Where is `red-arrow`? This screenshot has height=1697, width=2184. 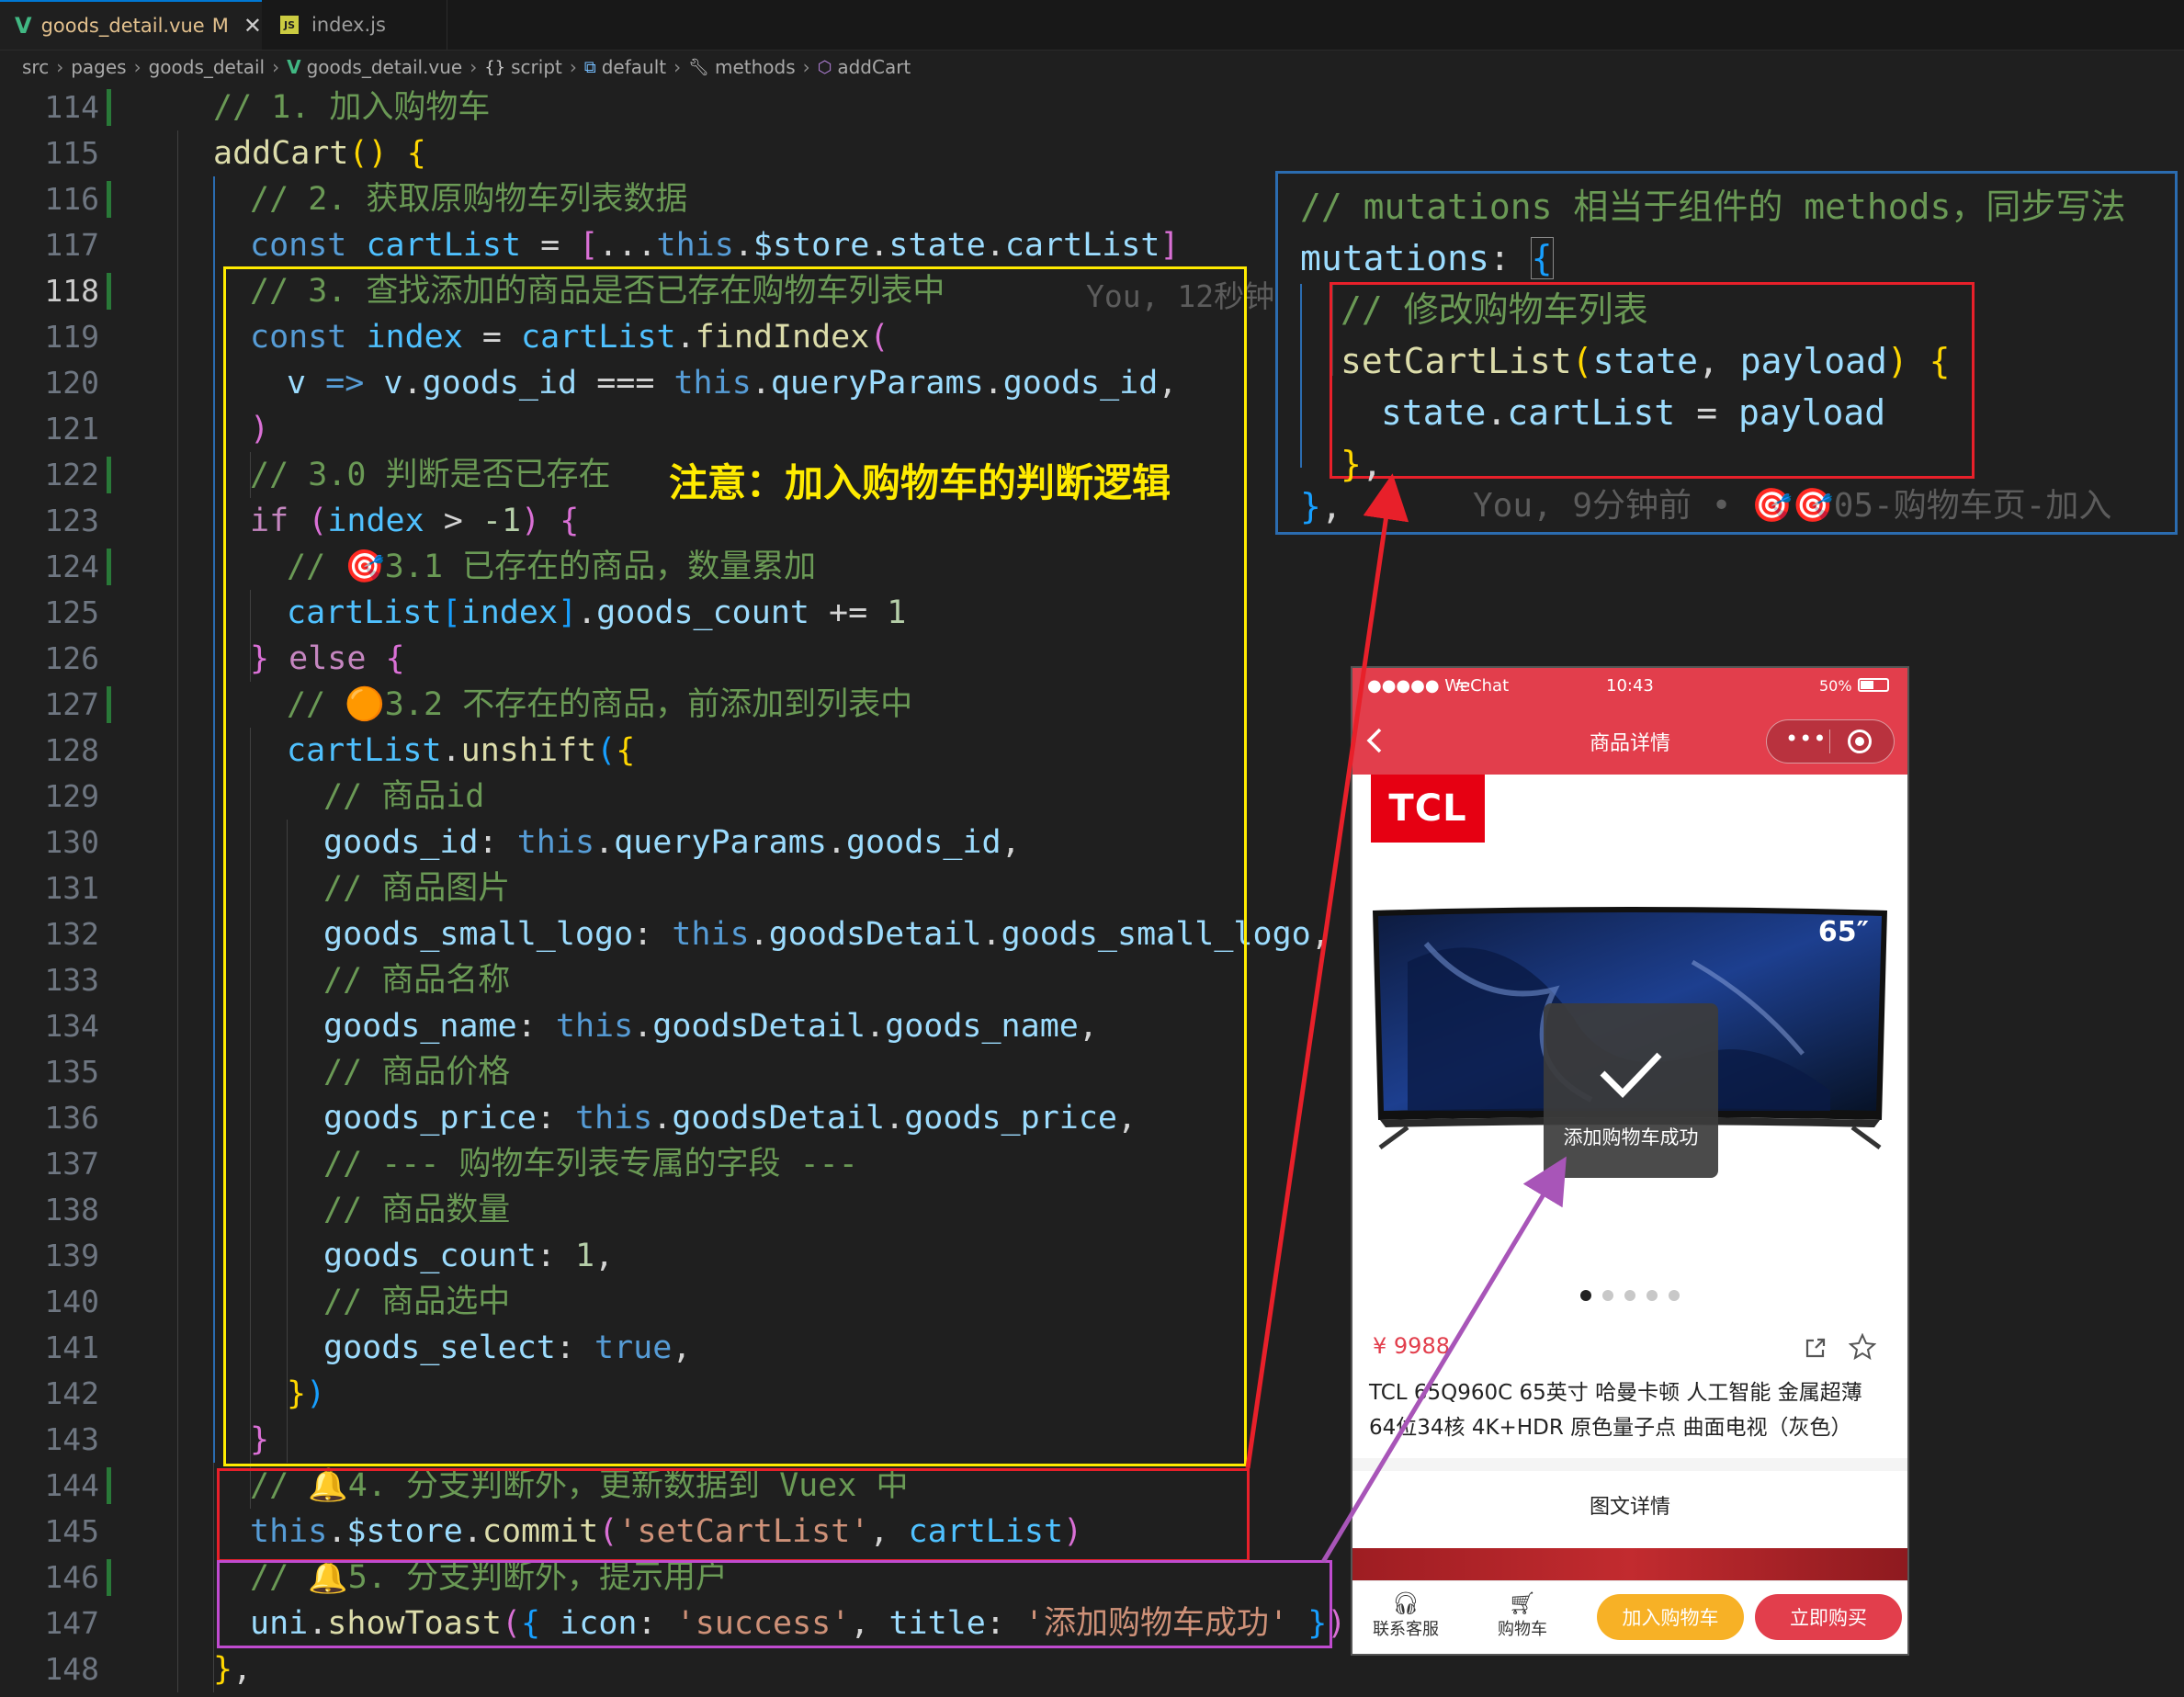 red-arrow is located at coordinates (1327, 971).